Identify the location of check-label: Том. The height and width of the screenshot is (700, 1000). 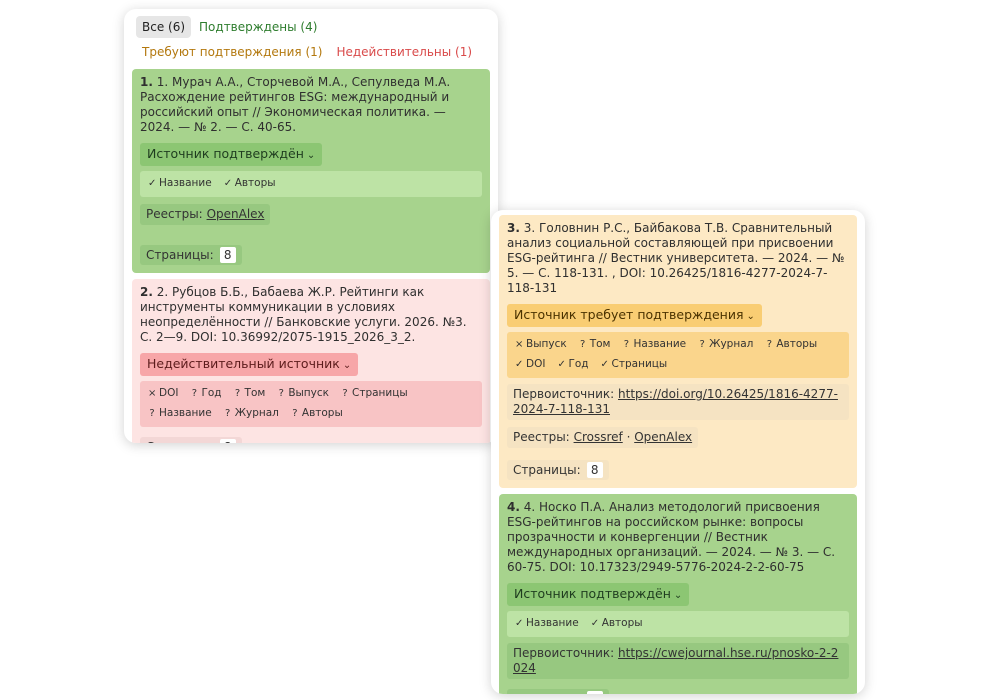
(255, 393).